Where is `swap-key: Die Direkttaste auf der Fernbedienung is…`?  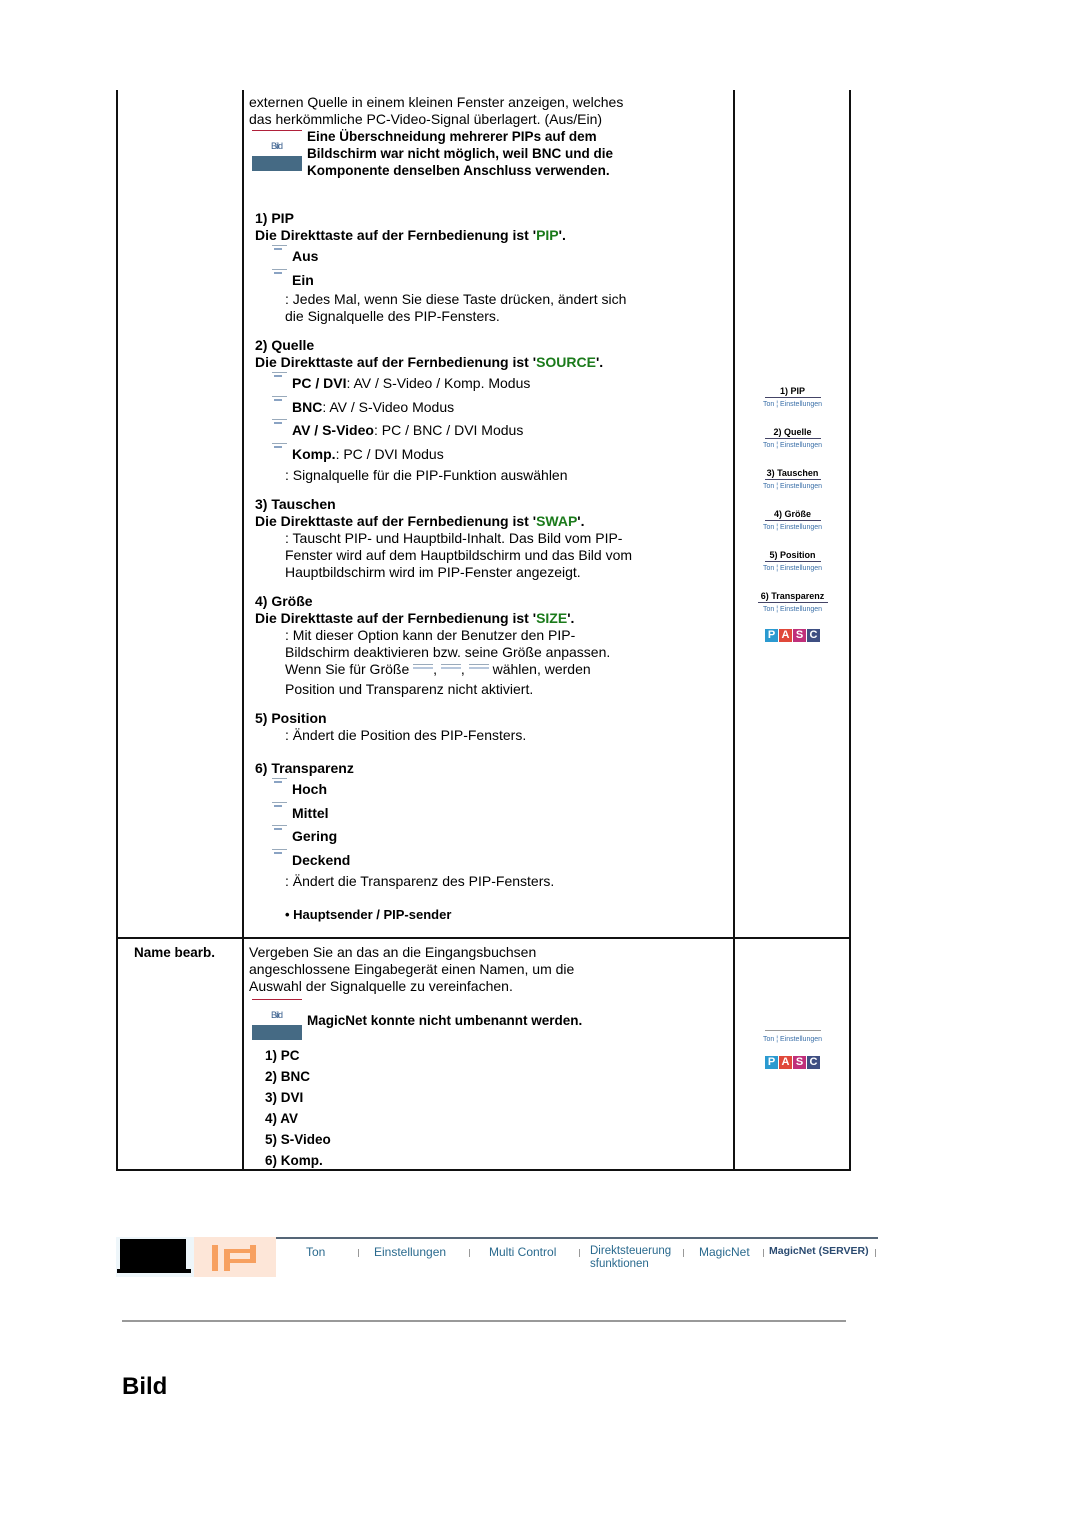
swap-key: Die Direkttaste auf der Fernbedienung is… is located at coordinates (420, 521).